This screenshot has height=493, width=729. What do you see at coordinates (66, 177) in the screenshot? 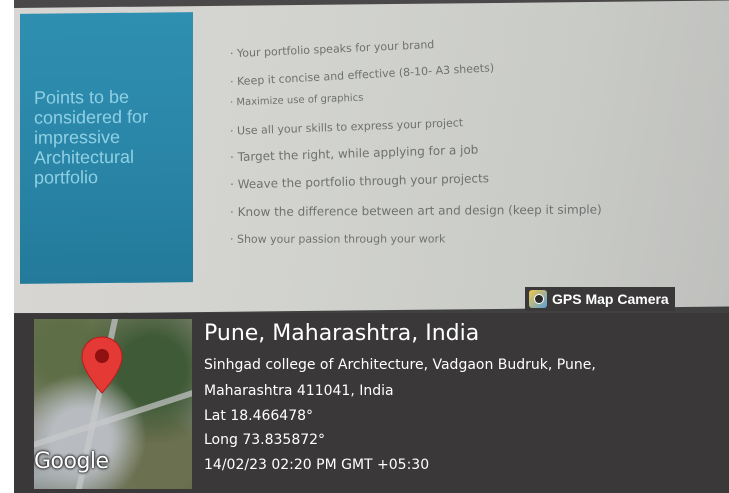
I see `side-title-line: portfolio` at bounding box center [66, 177].